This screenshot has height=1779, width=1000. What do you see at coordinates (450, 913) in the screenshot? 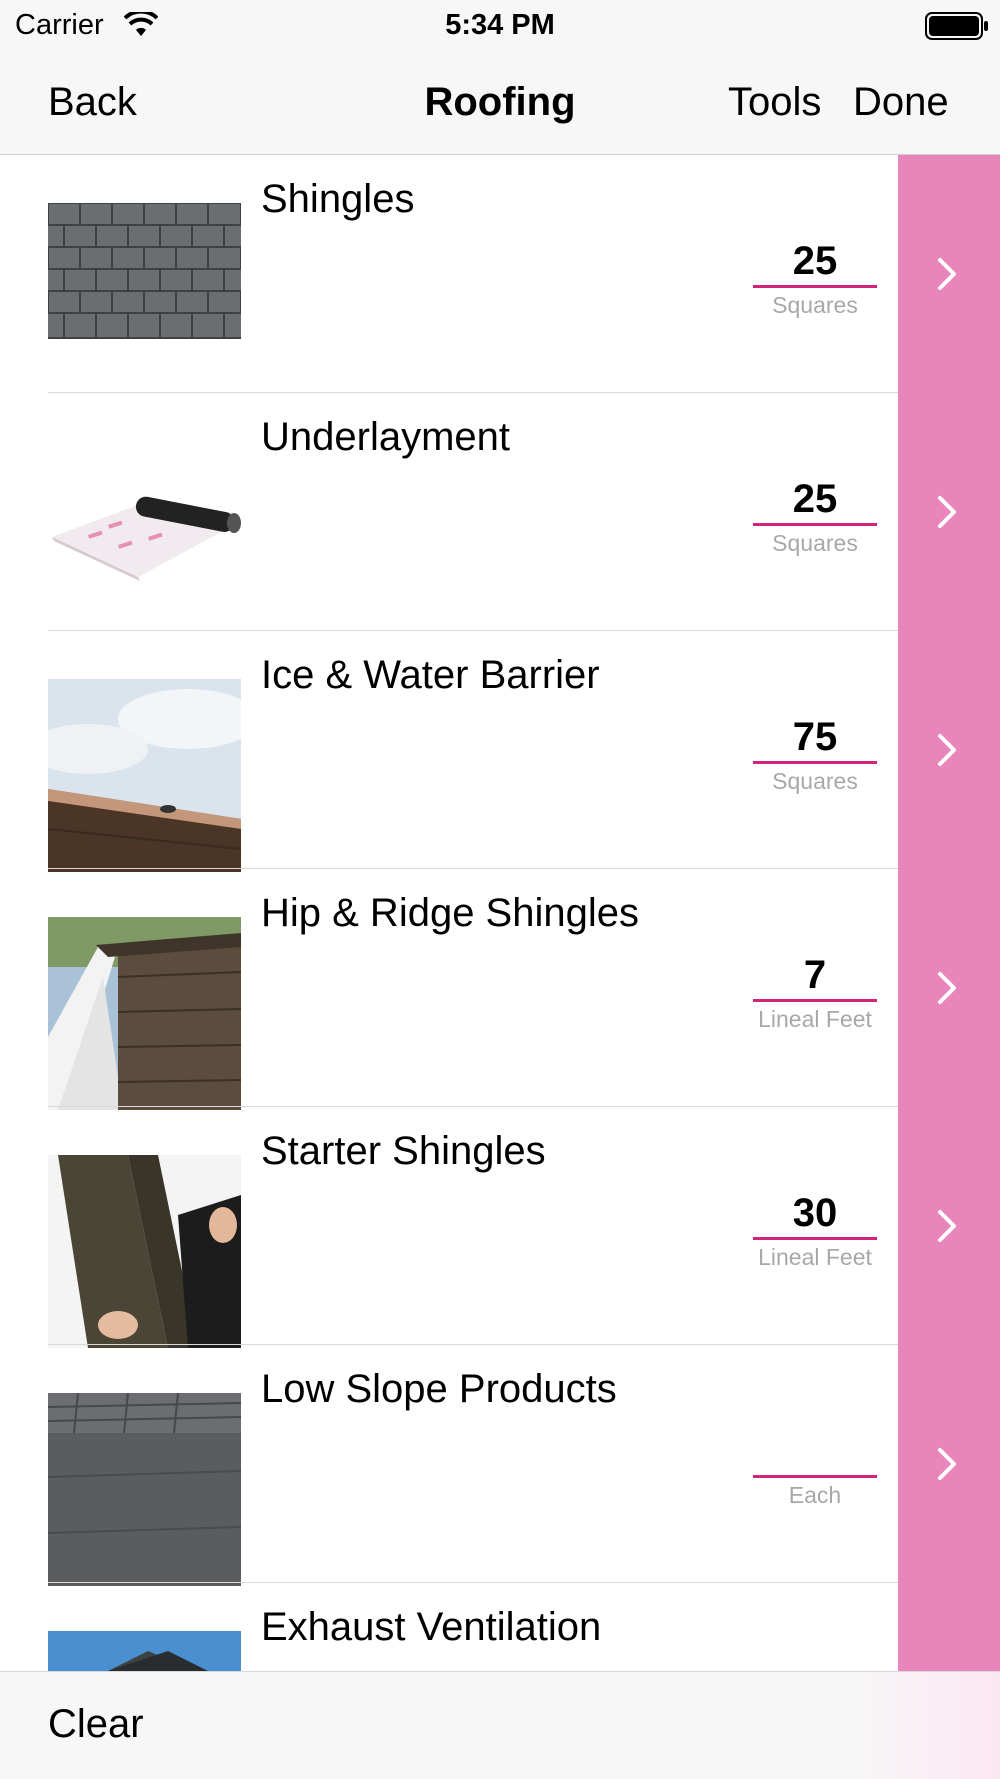
I see `item-title: Hip & Ridge Shingles` at bounding box center [450, 913].